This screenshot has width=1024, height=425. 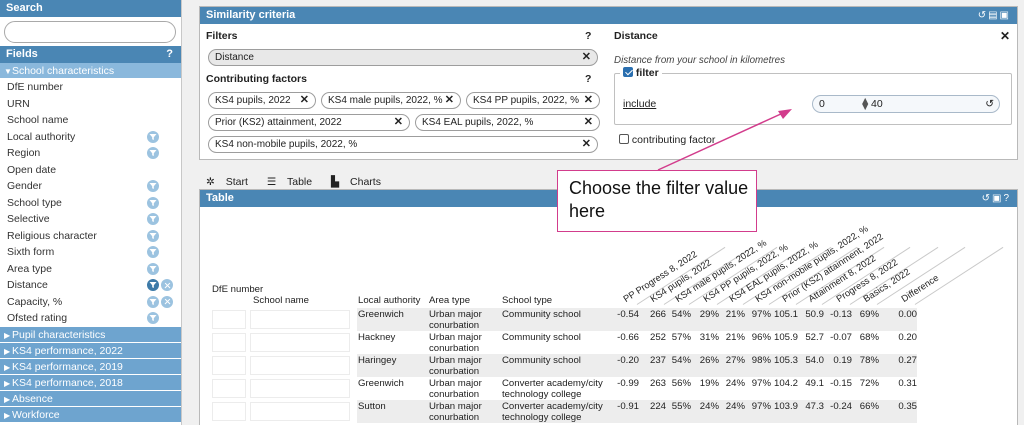 I want to click on group-school-characteristics: ▼School characteristics, so click(x=90, y=71).